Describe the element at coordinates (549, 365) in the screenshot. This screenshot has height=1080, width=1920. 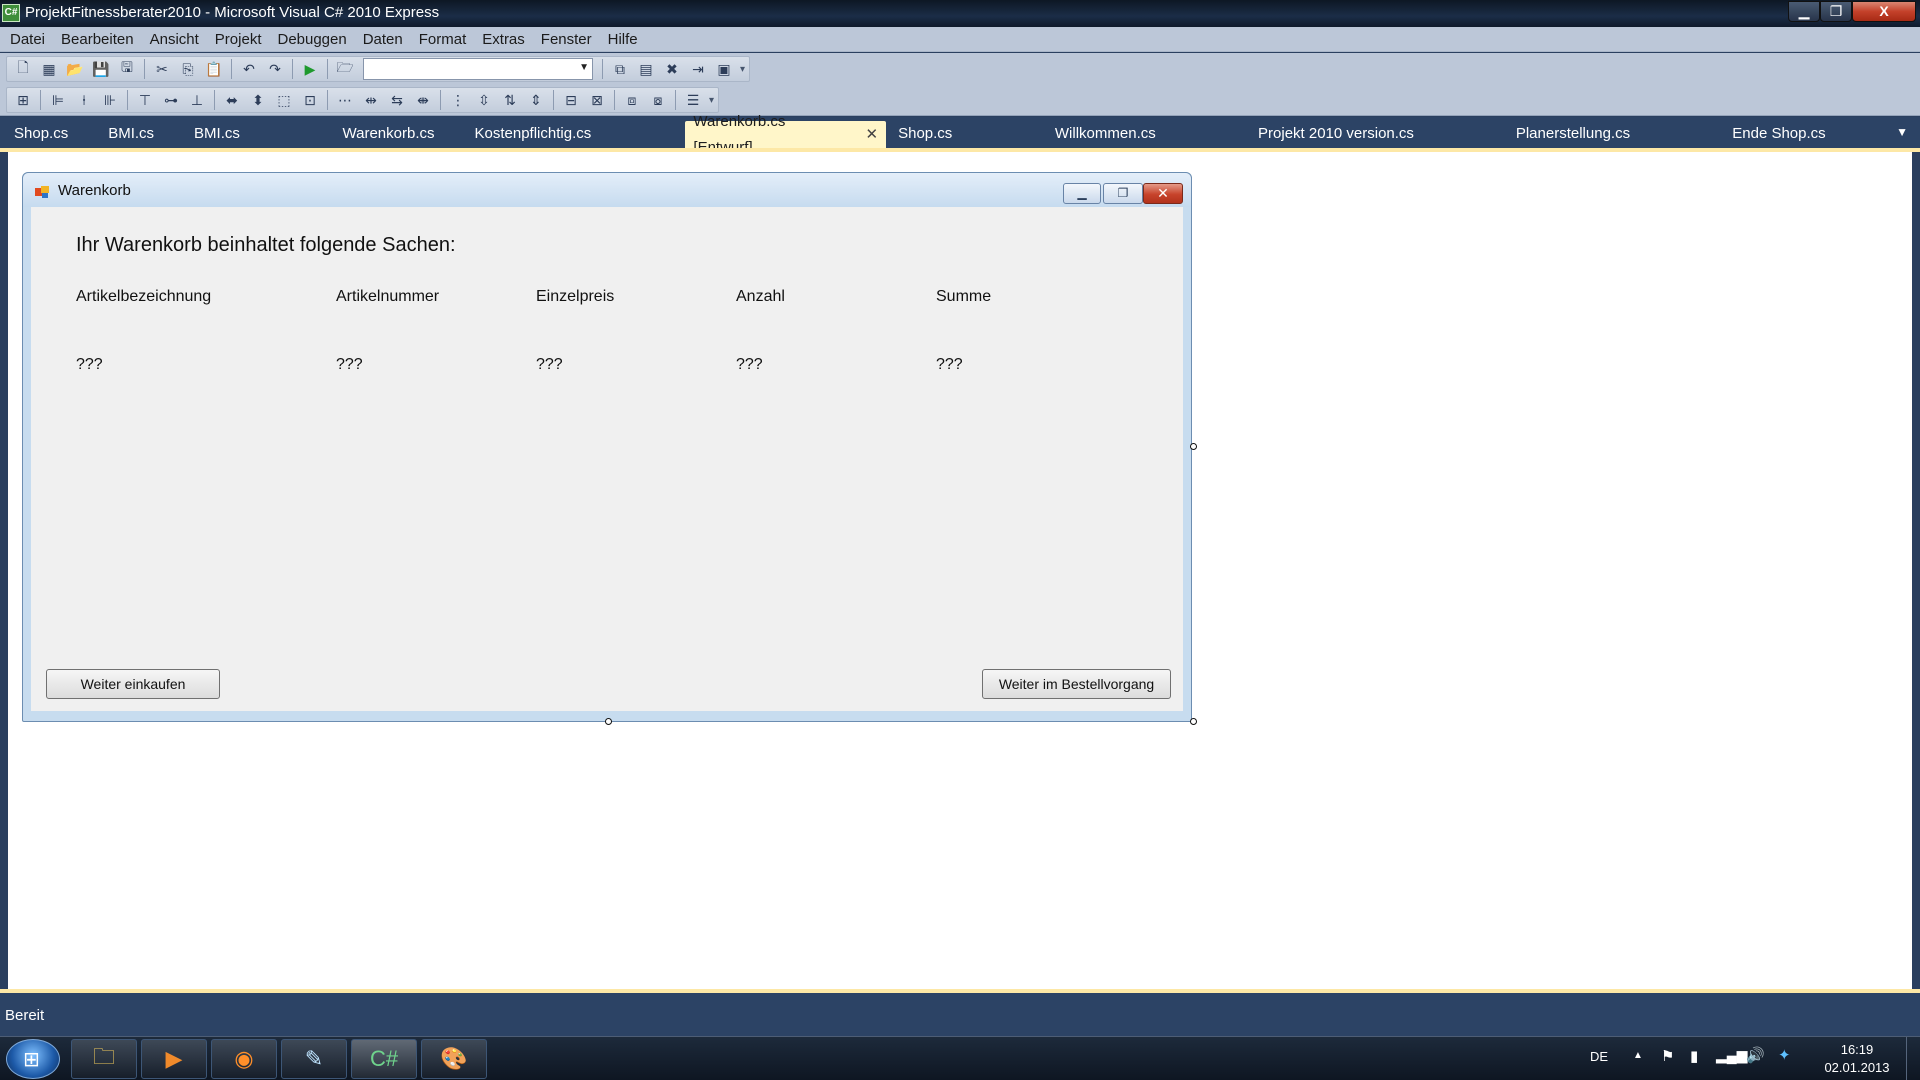
I see `value-einzelpreis: ???` at that location.